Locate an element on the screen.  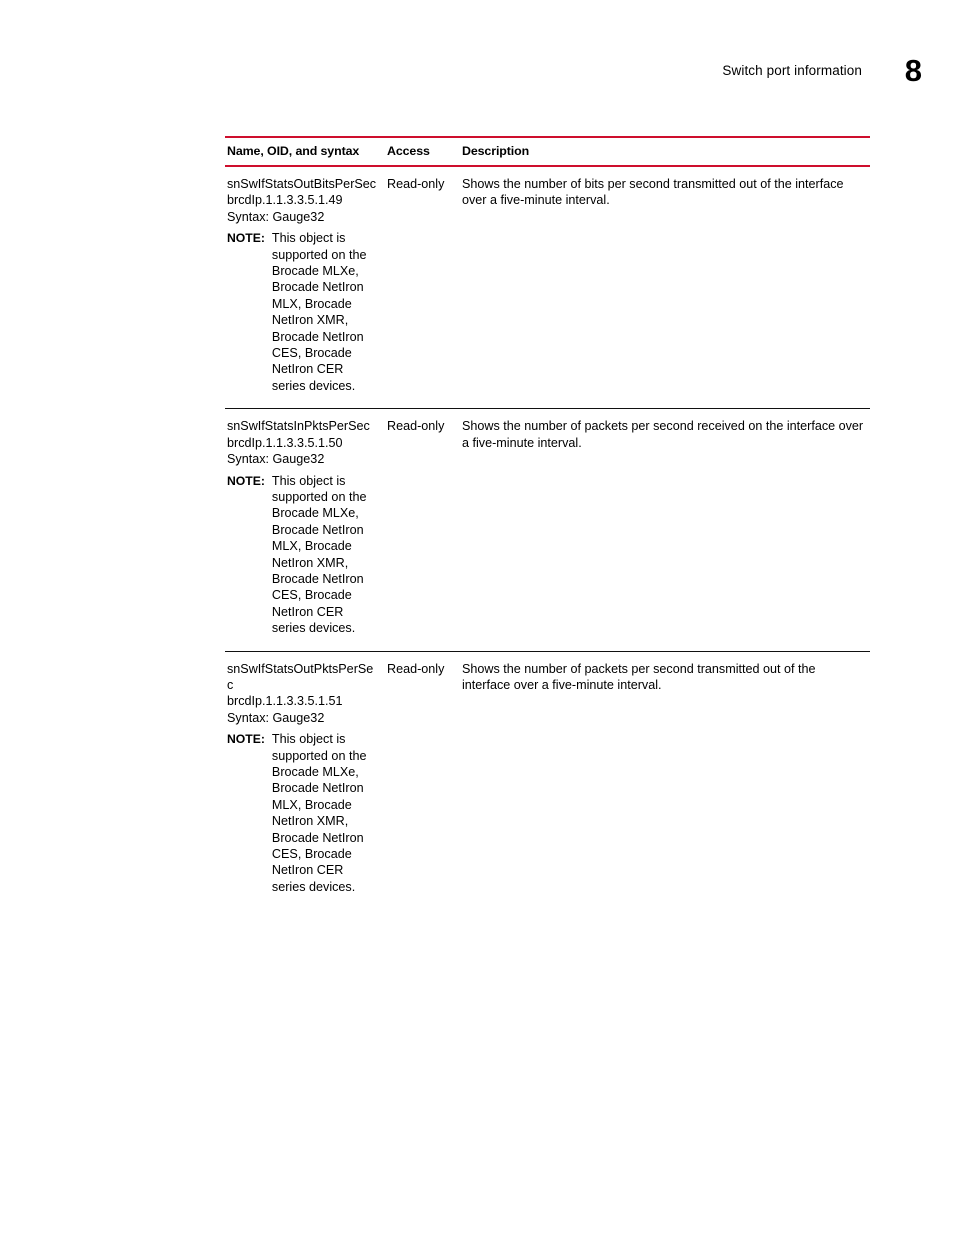
table-header-row: Name, OID, and syntax Access Description is located at coordinates (547, 151).